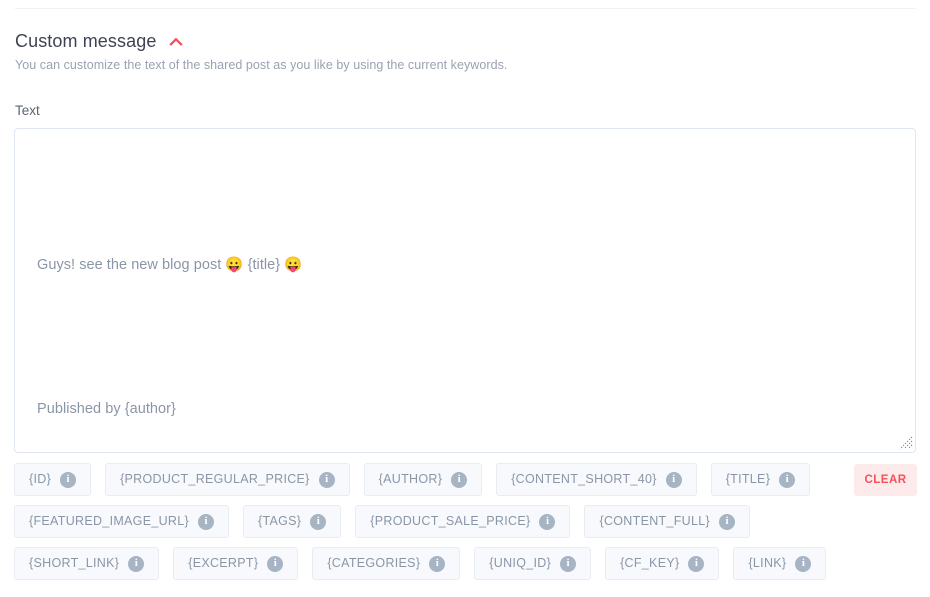 The height and width of the screenshot is (597, 930). I want to click on keyword-chip: {TITLE} i, so click(760, 479).